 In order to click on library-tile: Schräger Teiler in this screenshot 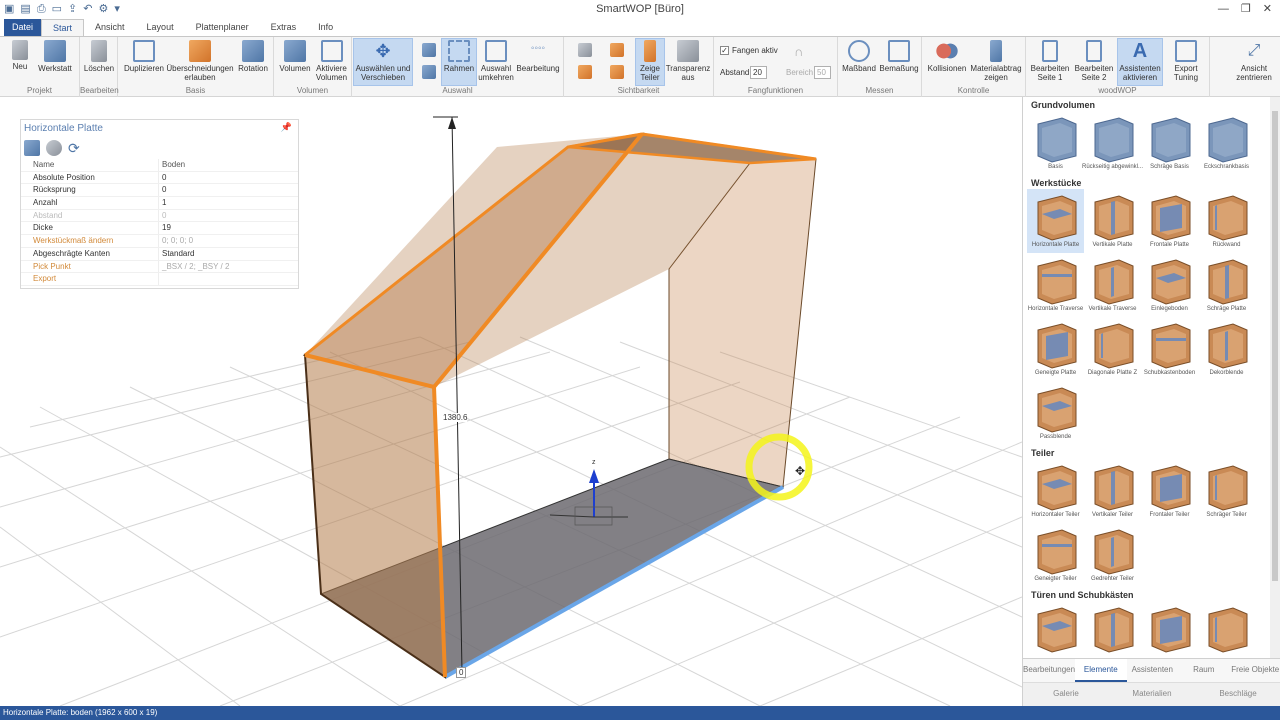, I will do `click(1226, 491)`.